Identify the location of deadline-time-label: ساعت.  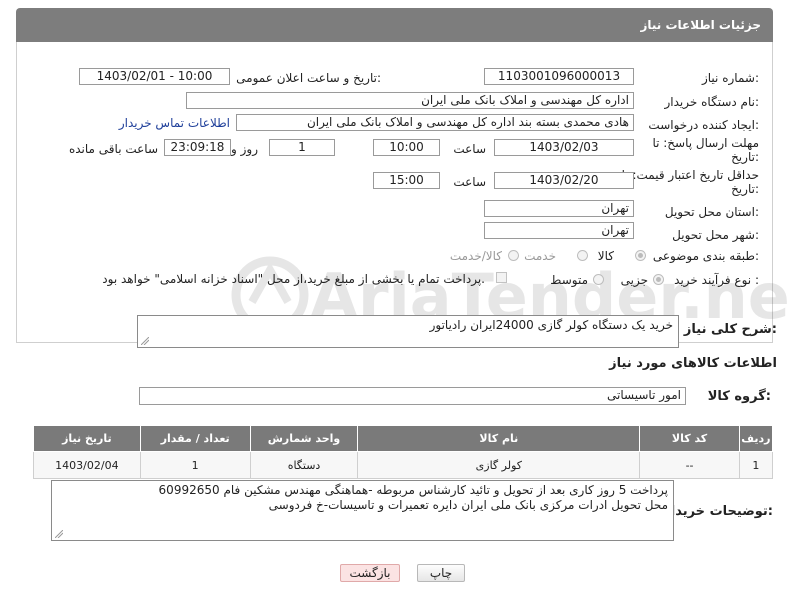
(469, 149).